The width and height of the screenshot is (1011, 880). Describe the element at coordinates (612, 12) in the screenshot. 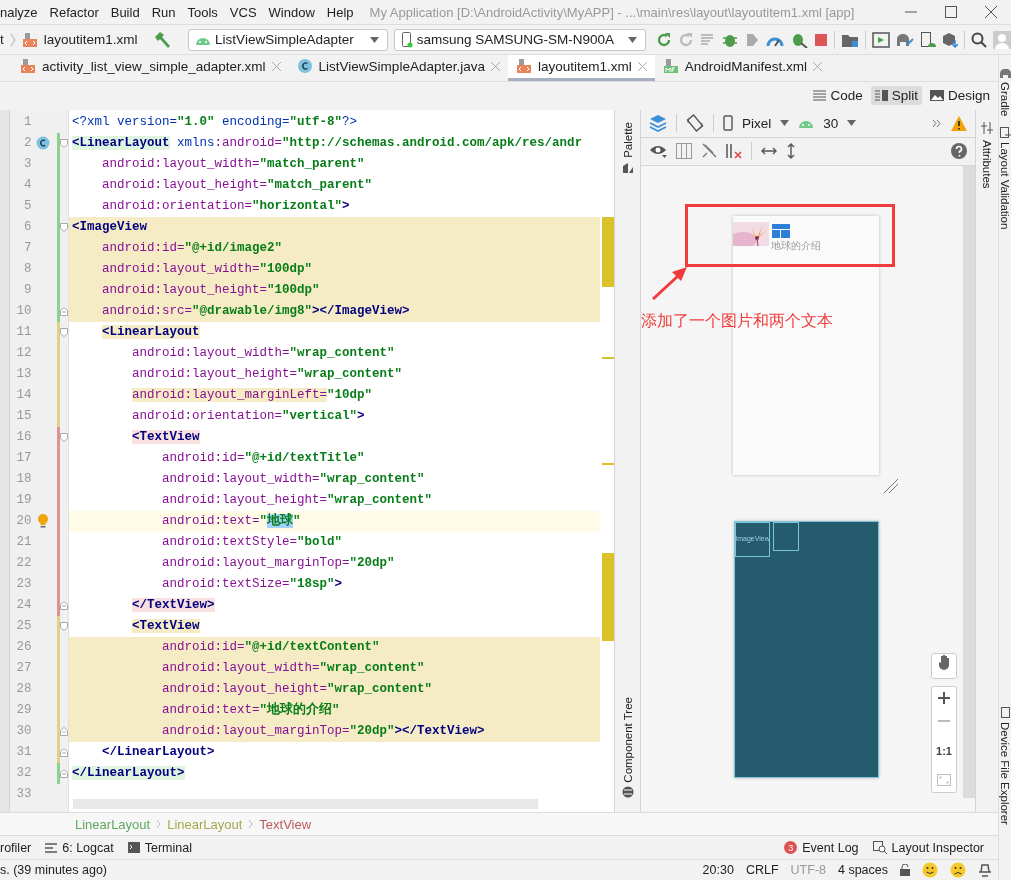

I see `window-title: My Application [D:\AndroidActivity\MyAPP] - ...\main\res\layout\layoutitem1.xml [app]` at that location.